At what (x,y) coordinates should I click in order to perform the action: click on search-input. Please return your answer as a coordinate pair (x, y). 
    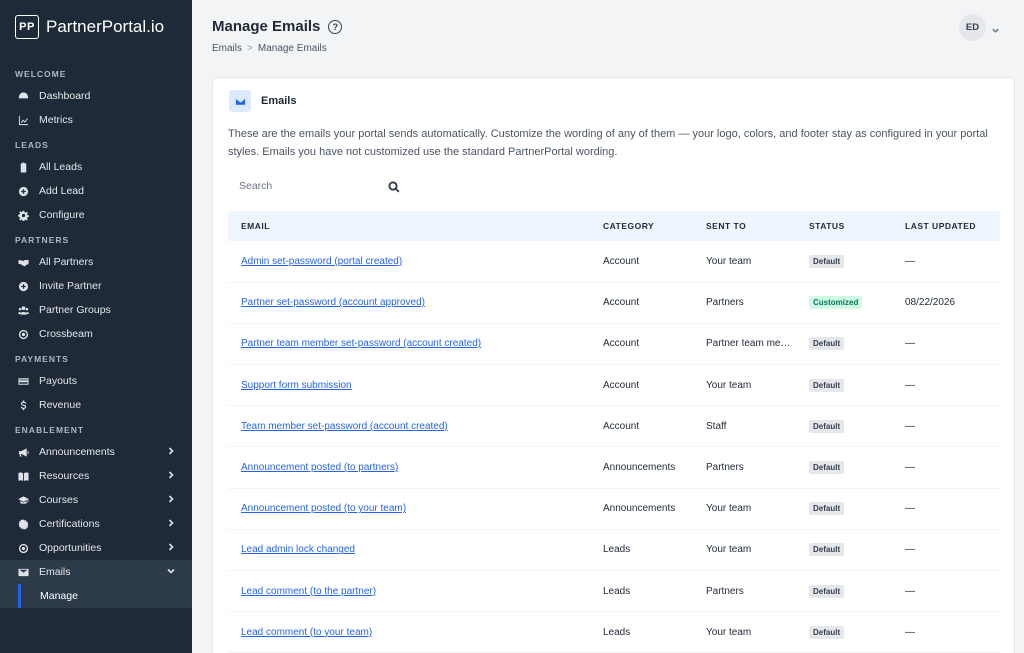
    Looking at the image, I should click on (304, 186).